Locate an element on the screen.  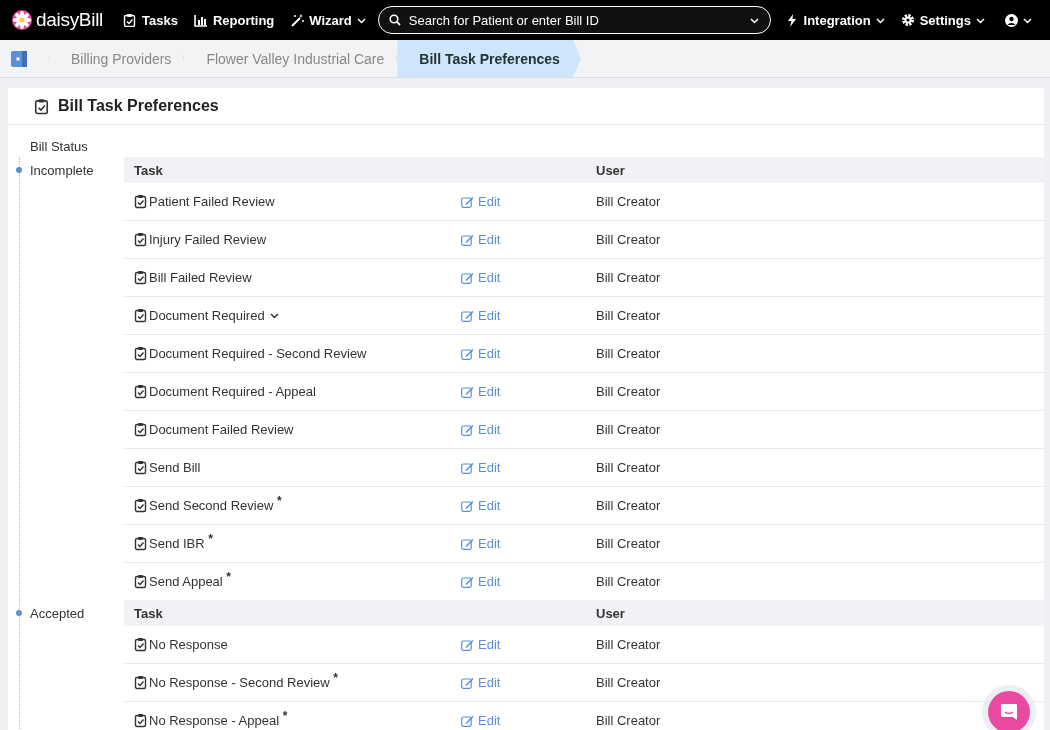
settings-icon is located at coordinates (907, 20).